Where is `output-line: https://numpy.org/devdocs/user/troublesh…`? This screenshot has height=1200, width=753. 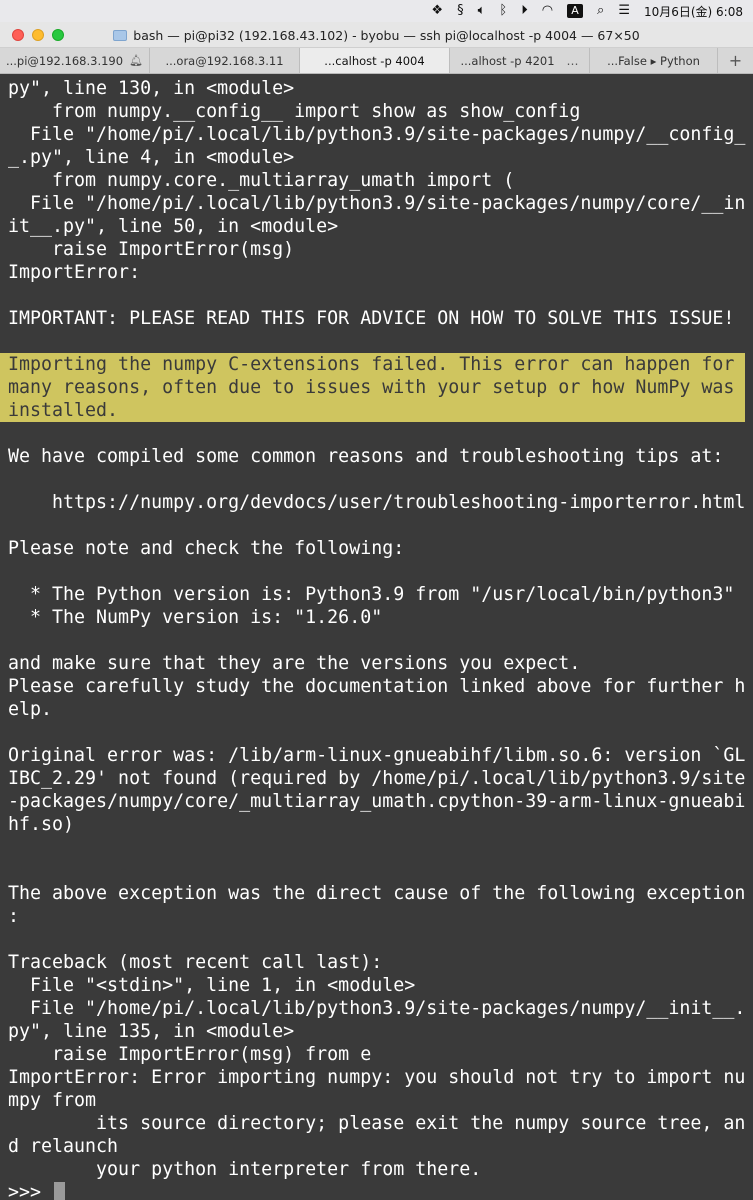 output-line: https://numpy.org/devdocs/user/troublesh… is located at coordinates (377, 502).